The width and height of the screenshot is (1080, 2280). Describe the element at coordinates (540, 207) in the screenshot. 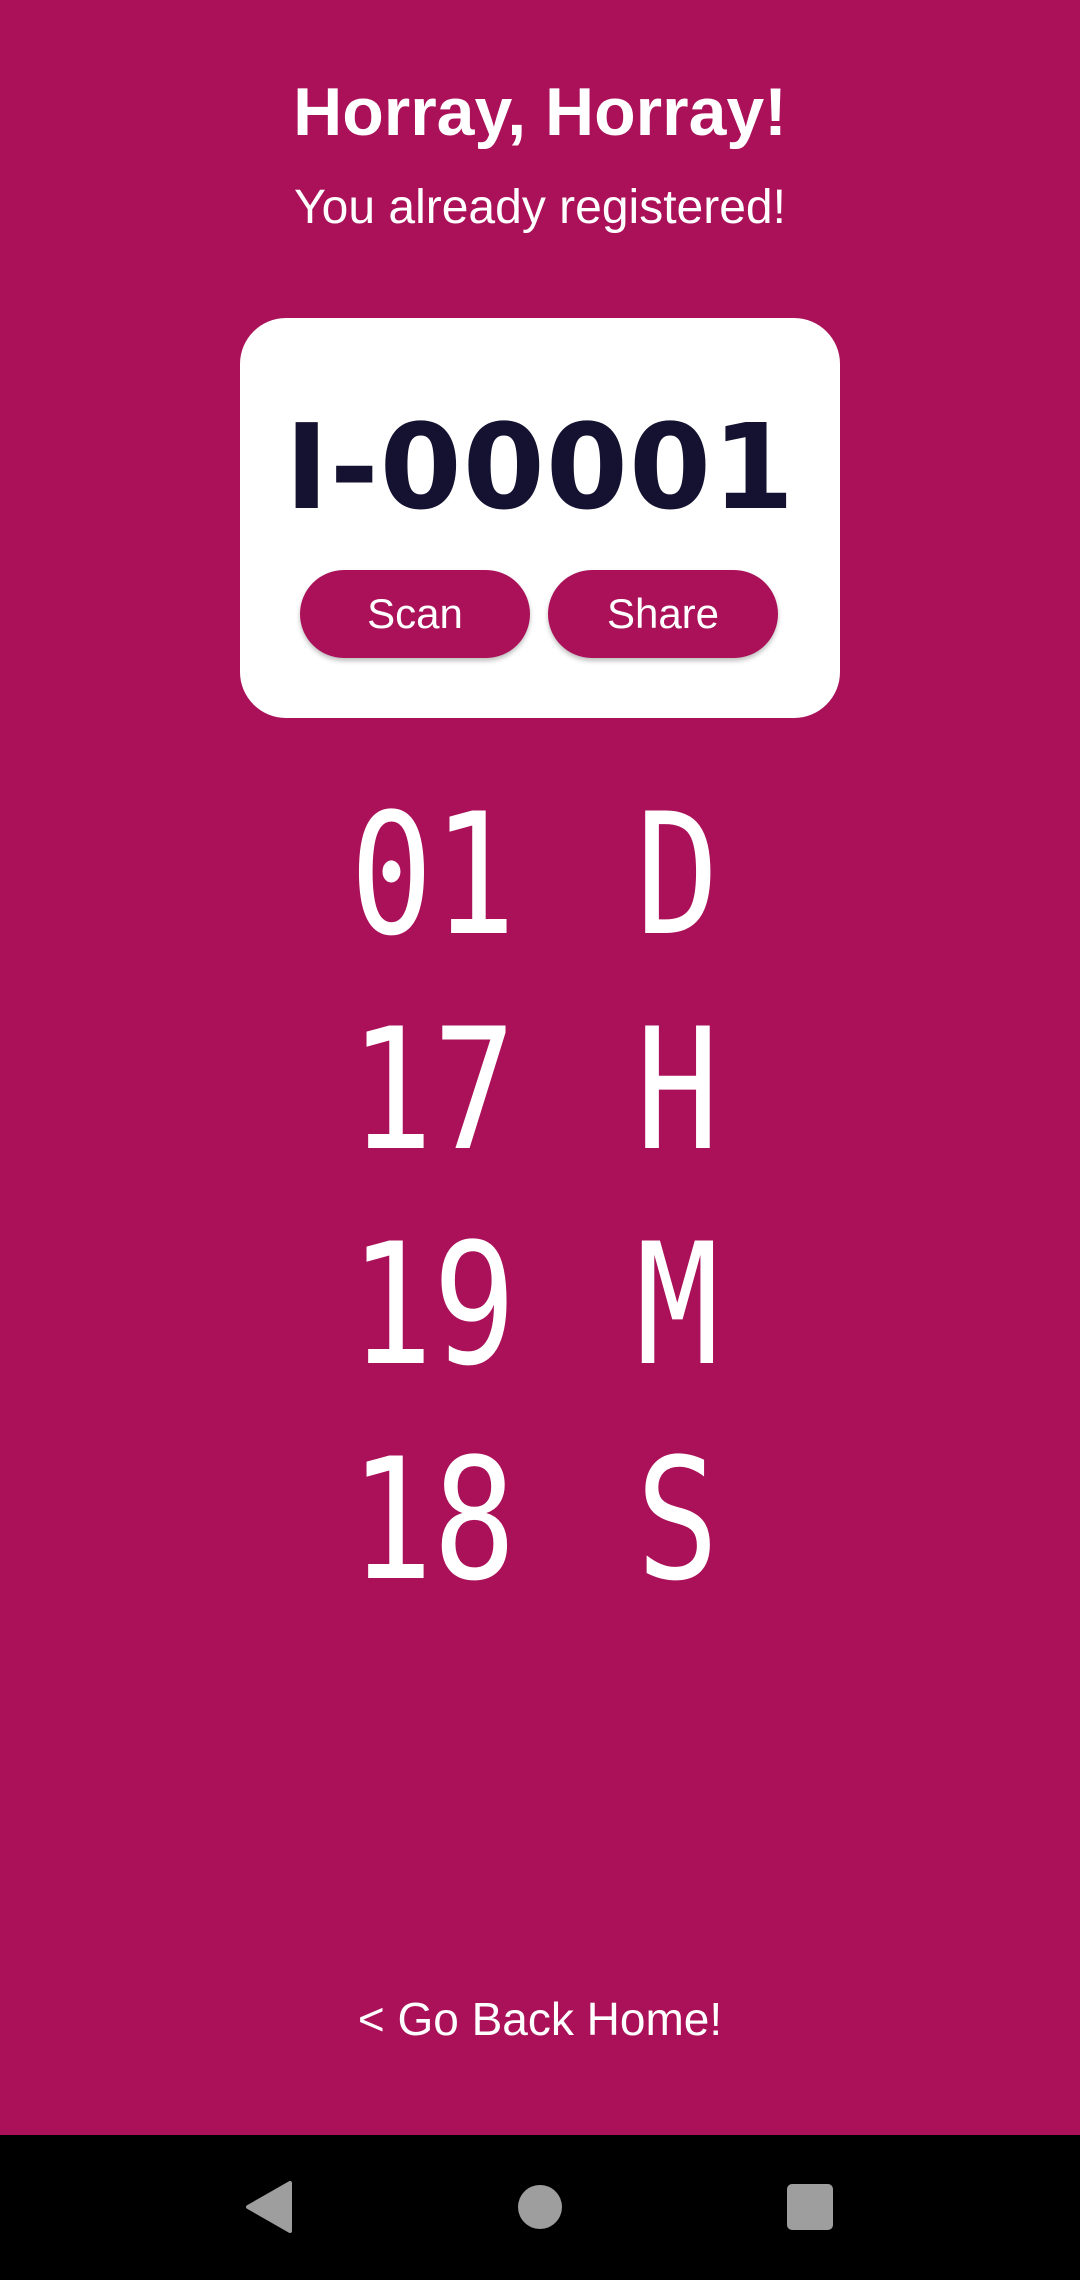

I see `page-subtitle: You already registered!` at that location.